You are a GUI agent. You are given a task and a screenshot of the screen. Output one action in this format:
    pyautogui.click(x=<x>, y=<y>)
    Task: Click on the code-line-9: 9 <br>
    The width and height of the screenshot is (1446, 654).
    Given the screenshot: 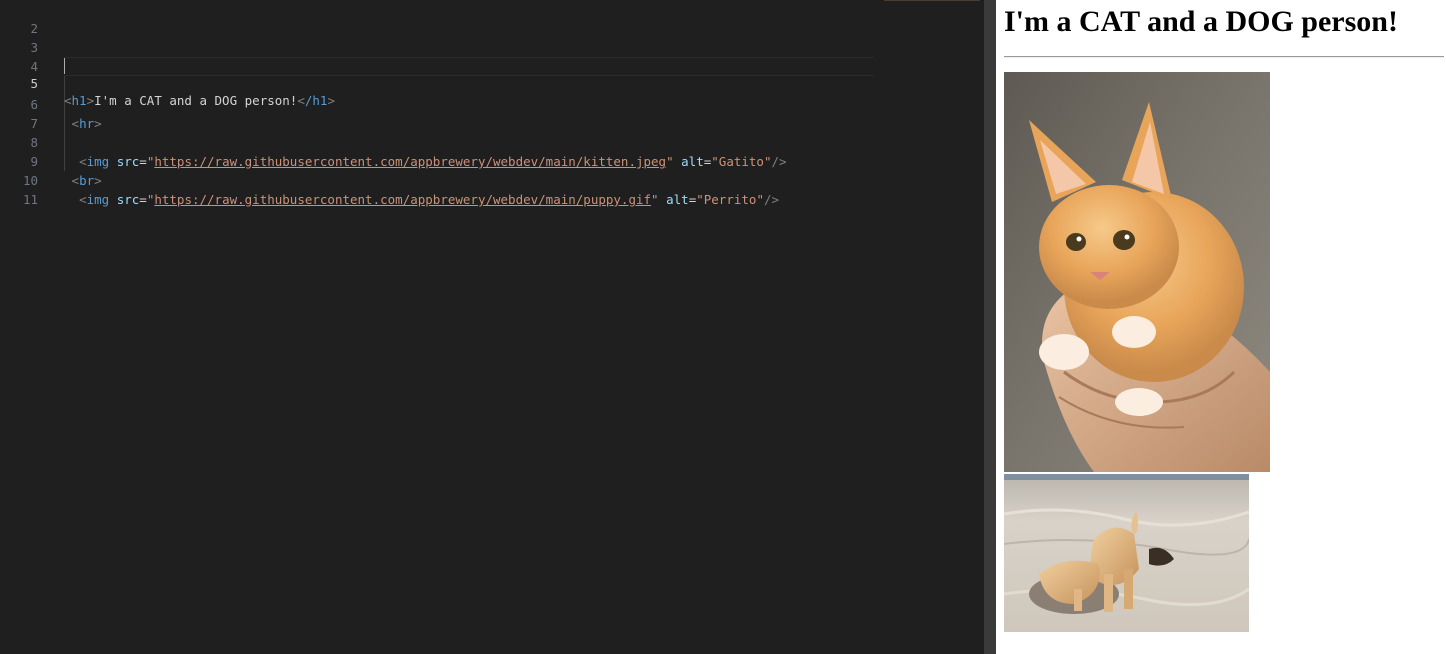 What is the action you would take?
    pyautogui.click(x=440, y=160)
    